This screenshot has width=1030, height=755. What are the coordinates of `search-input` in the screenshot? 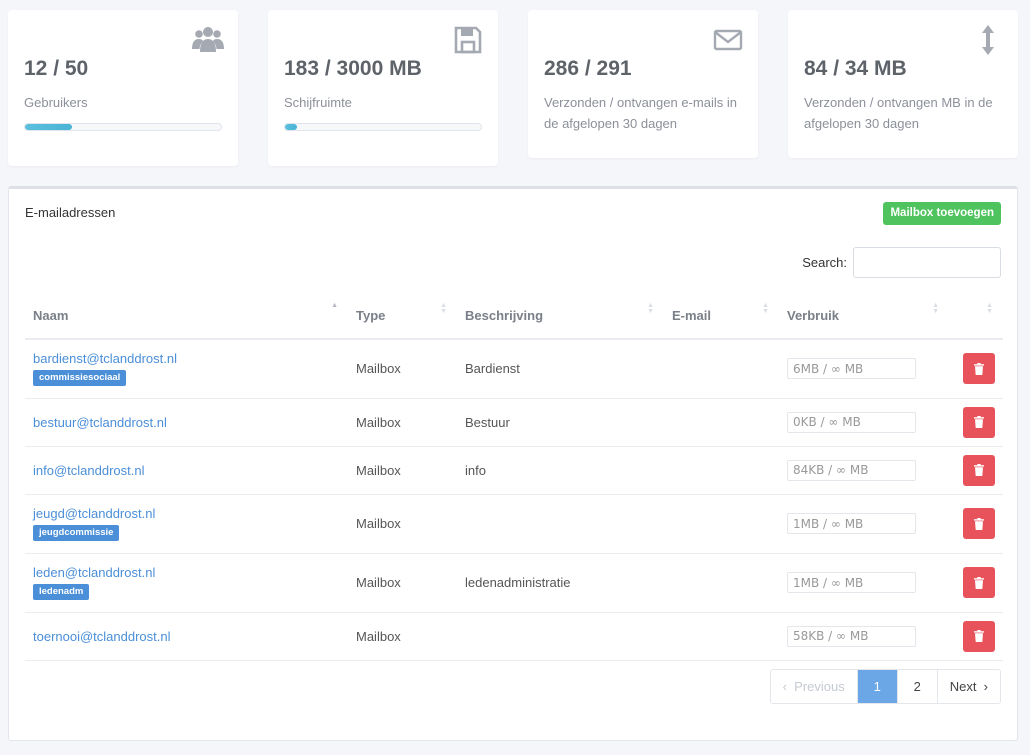 It's located at (927, 262).